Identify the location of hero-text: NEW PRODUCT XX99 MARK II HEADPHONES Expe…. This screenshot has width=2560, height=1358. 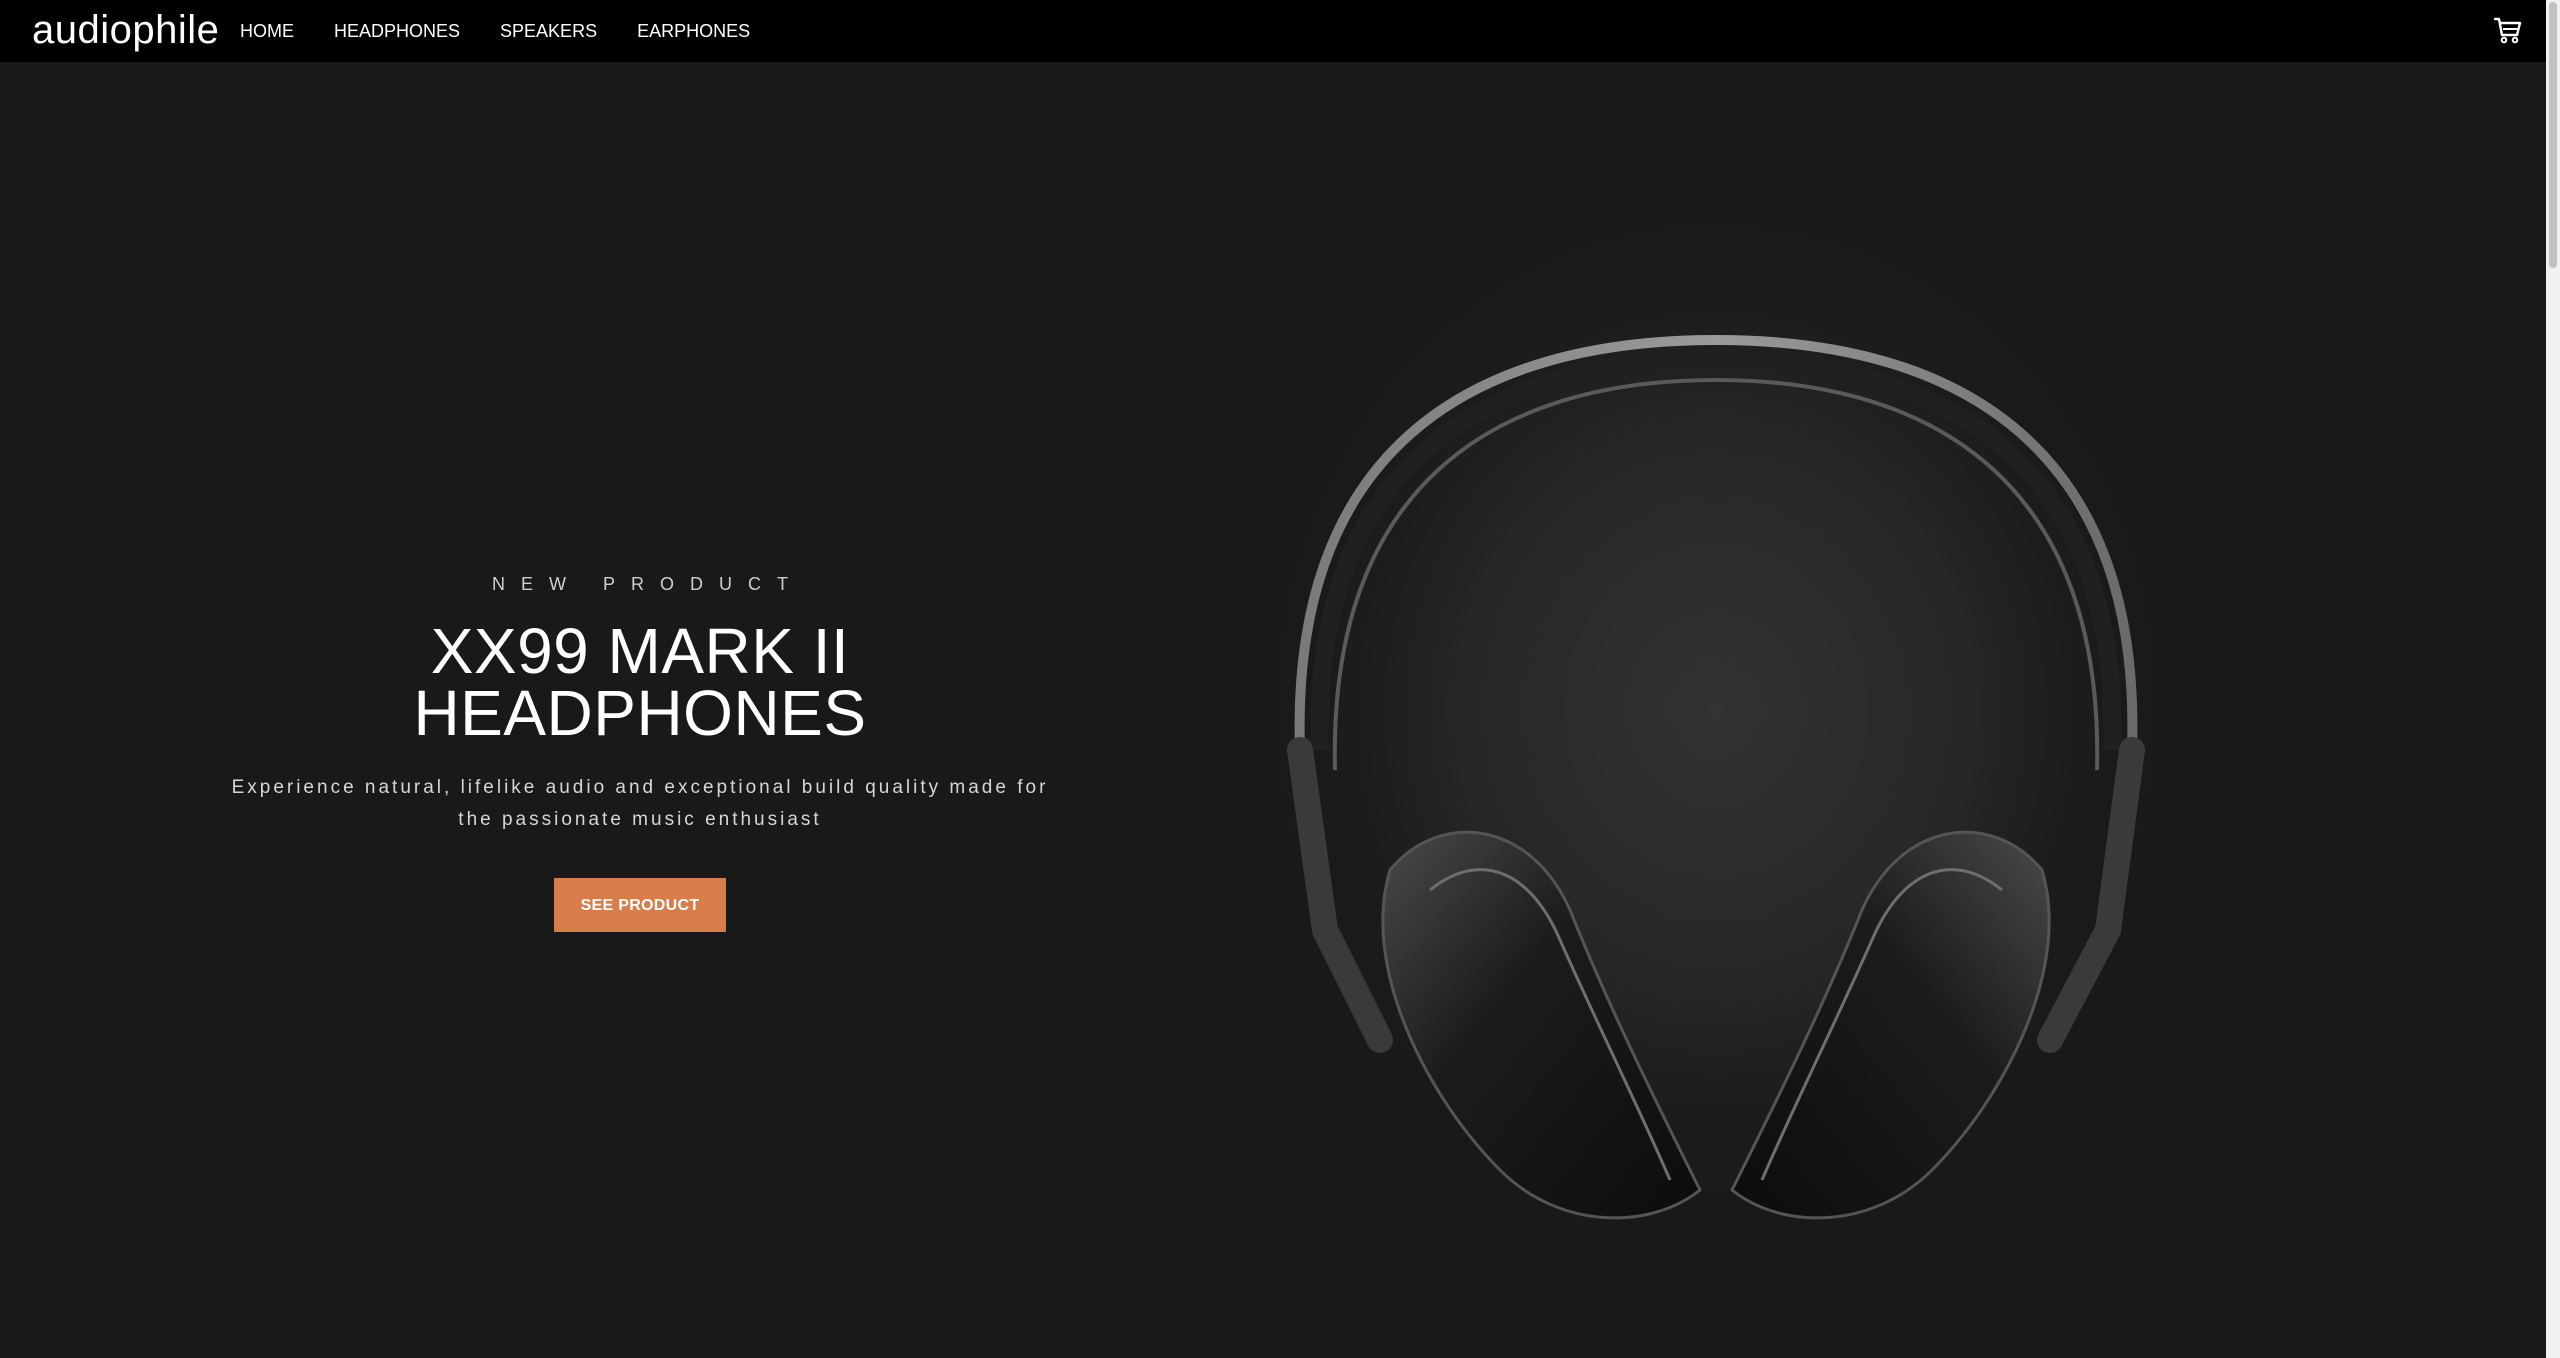
(640, 751).